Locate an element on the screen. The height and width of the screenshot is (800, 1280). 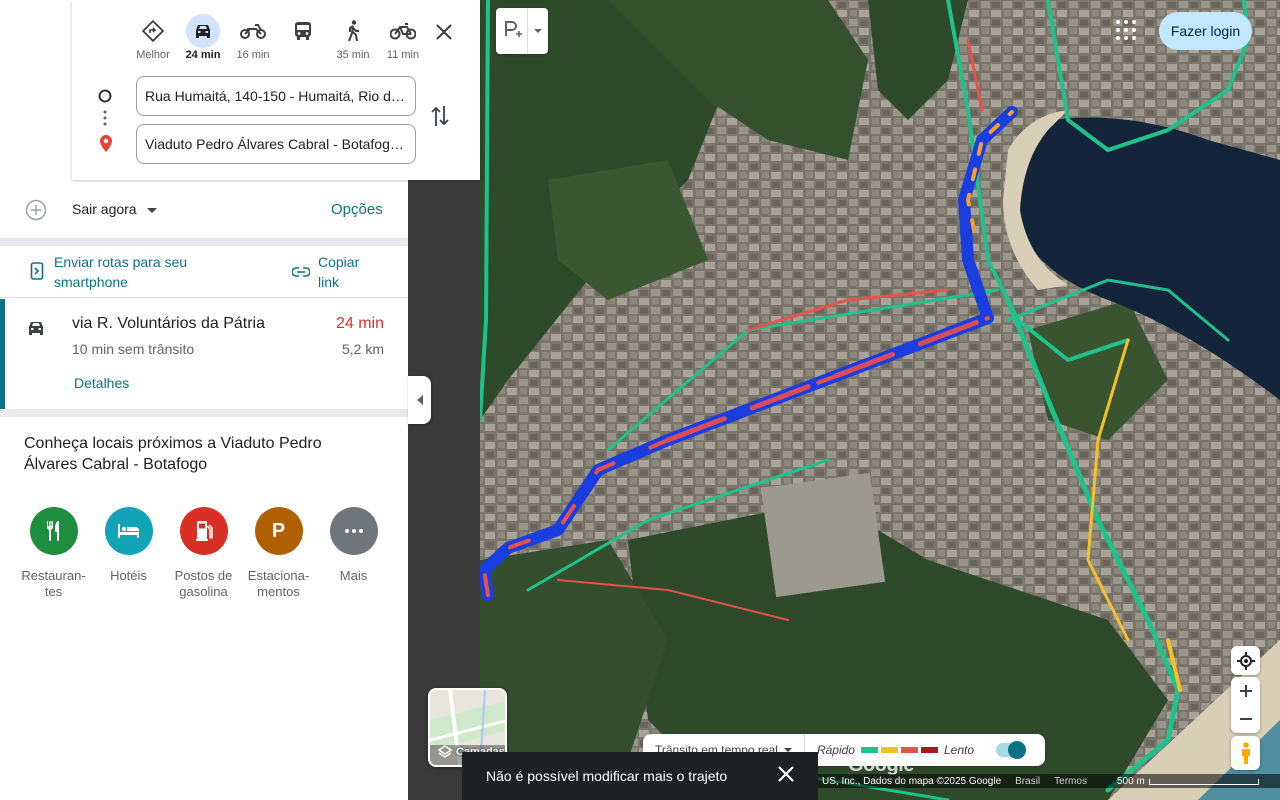
mode-motorcycle: 16 min is located at coordinates (253, 37).